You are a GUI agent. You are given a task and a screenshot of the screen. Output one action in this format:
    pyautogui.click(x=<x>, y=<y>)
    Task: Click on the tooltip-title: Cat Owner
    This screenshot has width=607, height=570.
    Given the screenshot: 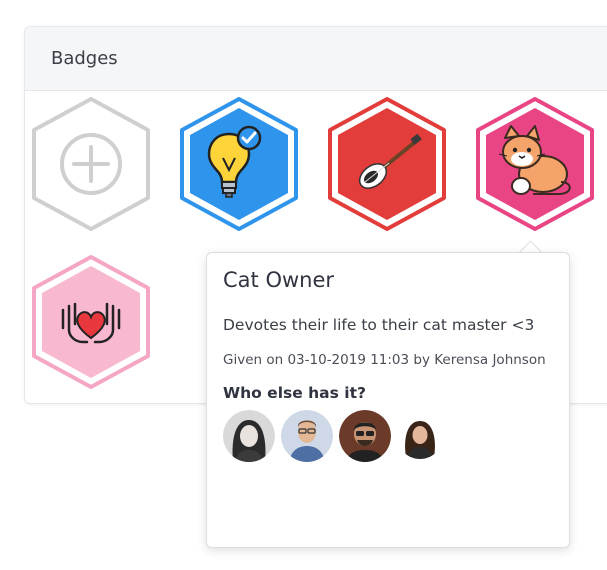 What is the action you would take?
    pyautogui.click(x=279, y=280)
    